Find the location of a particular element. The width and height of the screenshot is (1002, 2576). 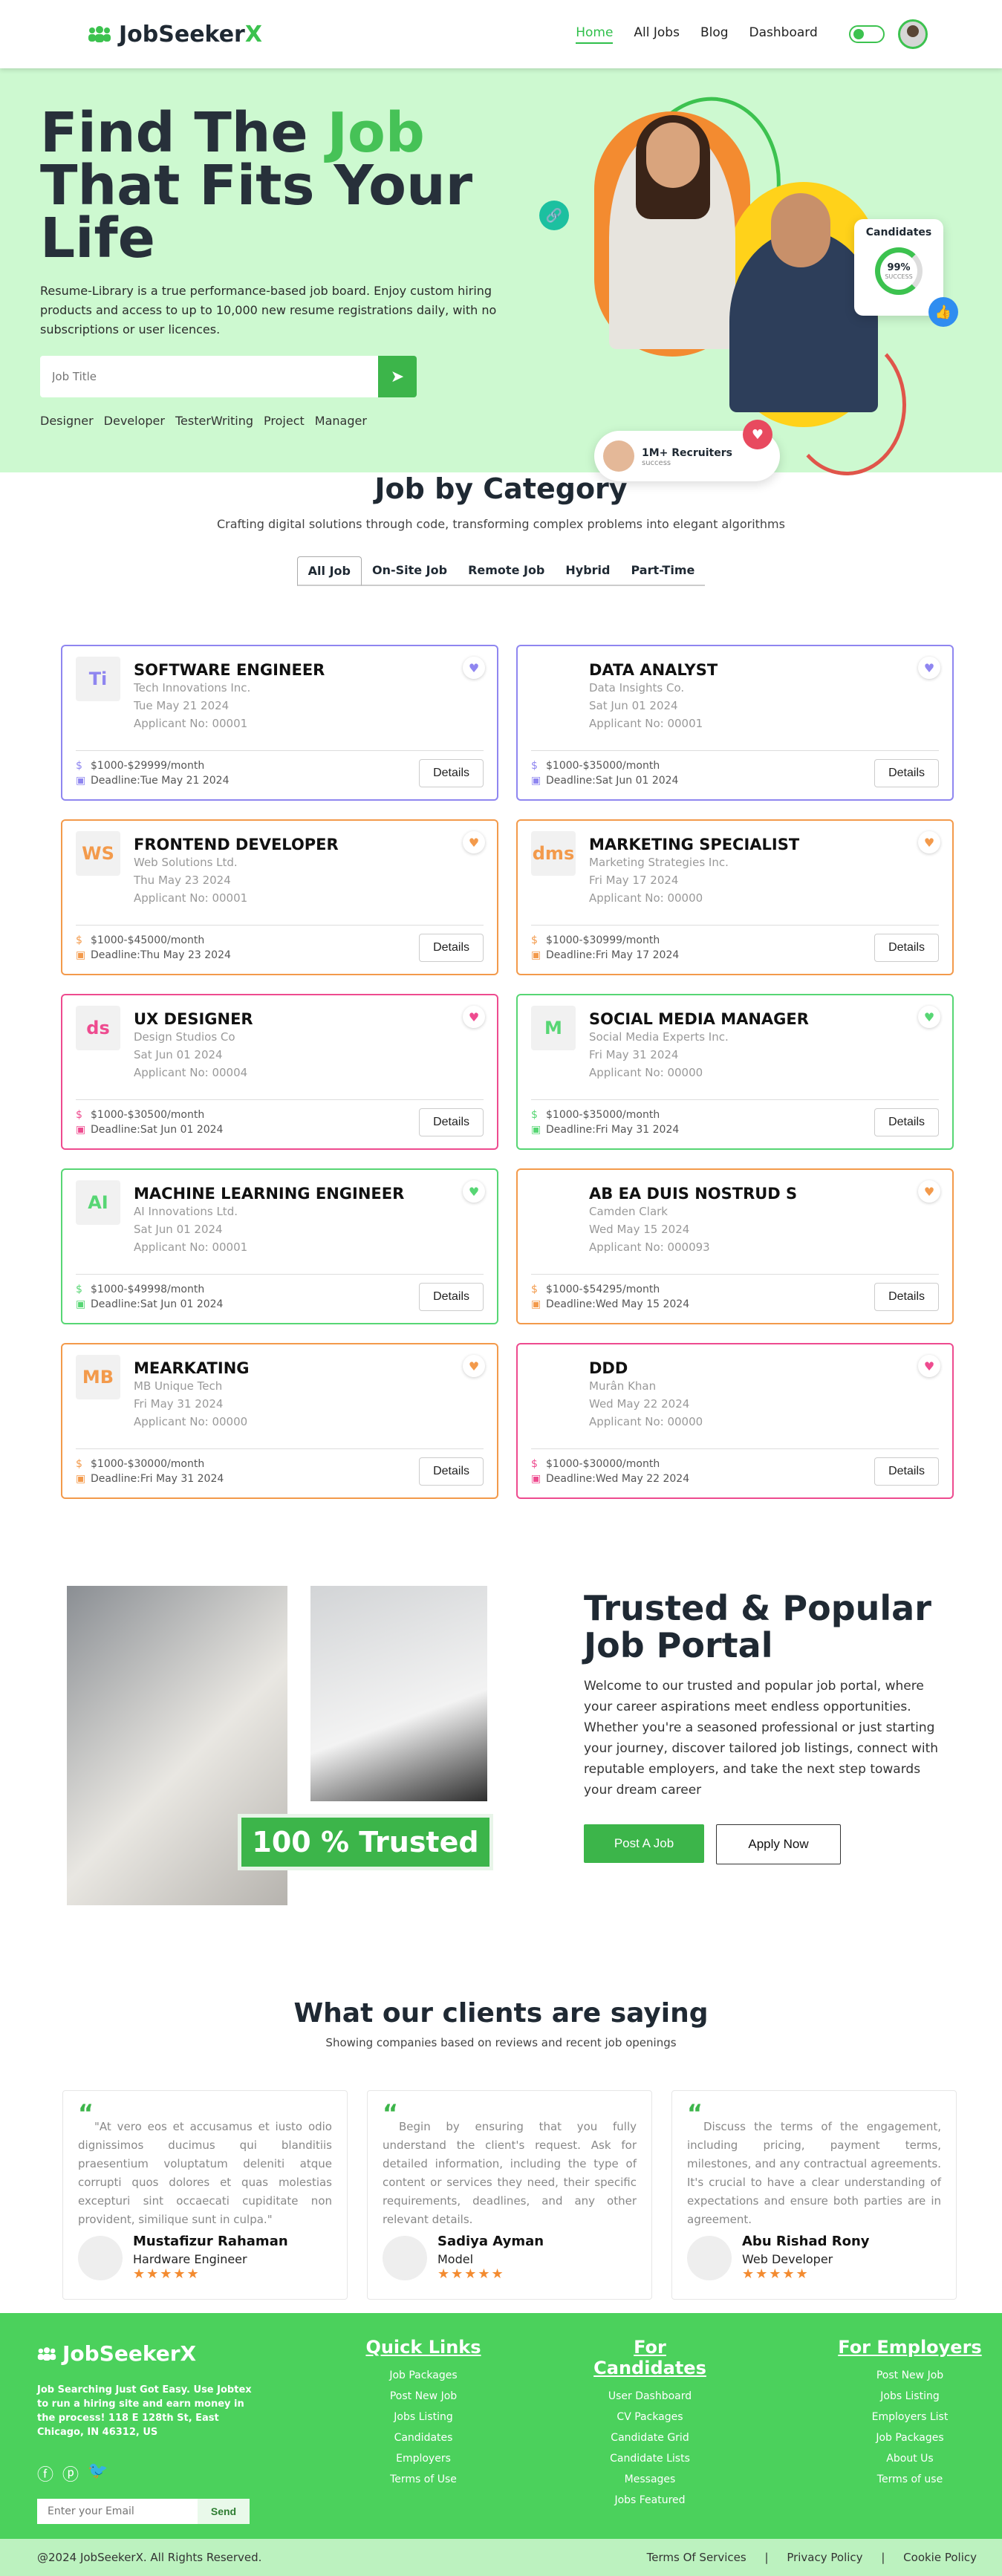

deadline: Deadline:Thu May 23 2024 is located at coordinates (161, 955).